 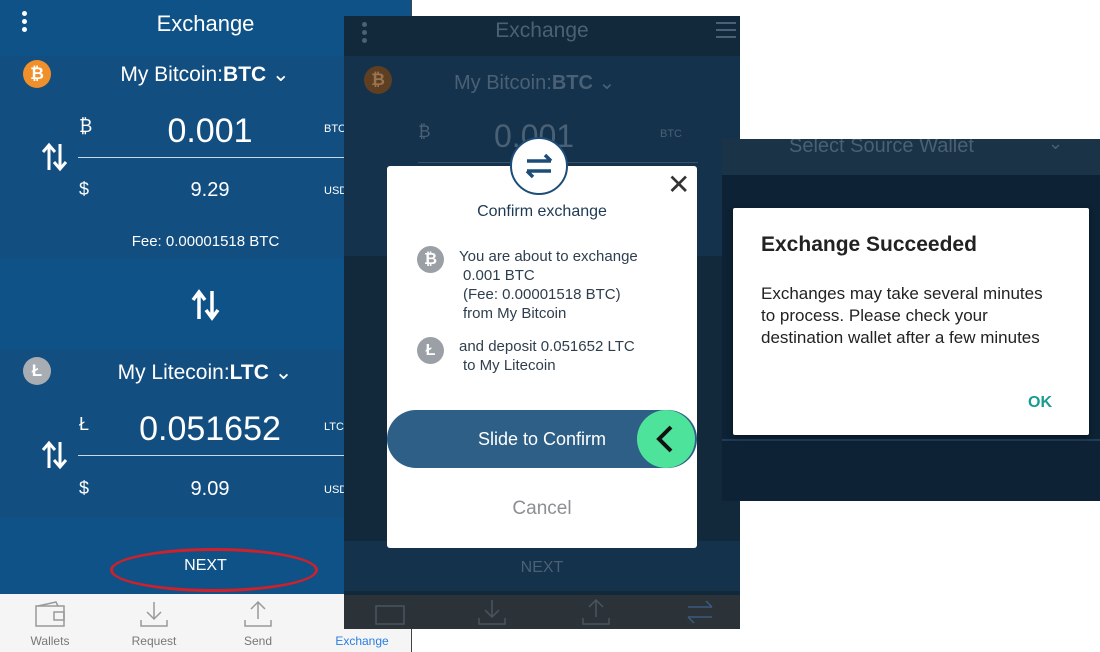 I want to click on tab-label: Request, so click(x=154, y=641).